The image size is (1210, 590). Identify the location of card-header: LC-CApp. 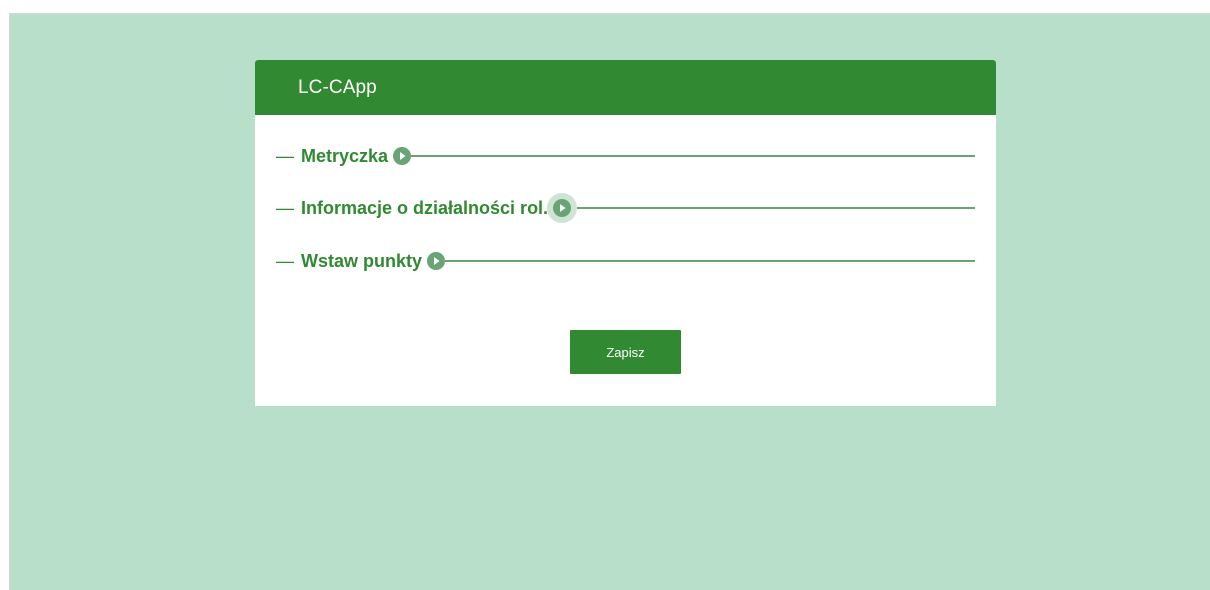
(625, 87).